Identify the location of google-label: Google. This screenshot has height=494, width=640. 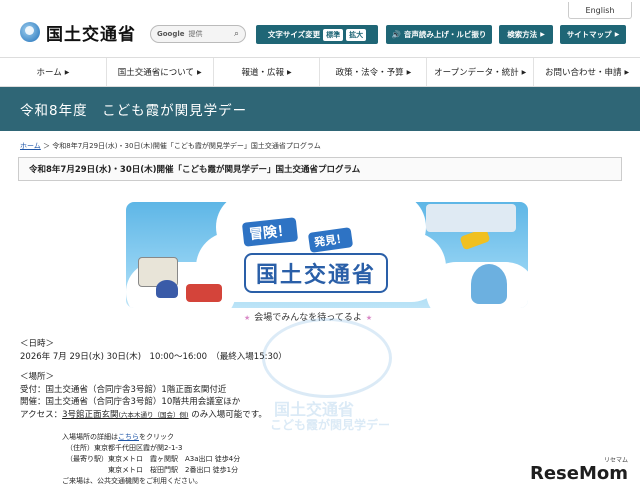
(171, 34).